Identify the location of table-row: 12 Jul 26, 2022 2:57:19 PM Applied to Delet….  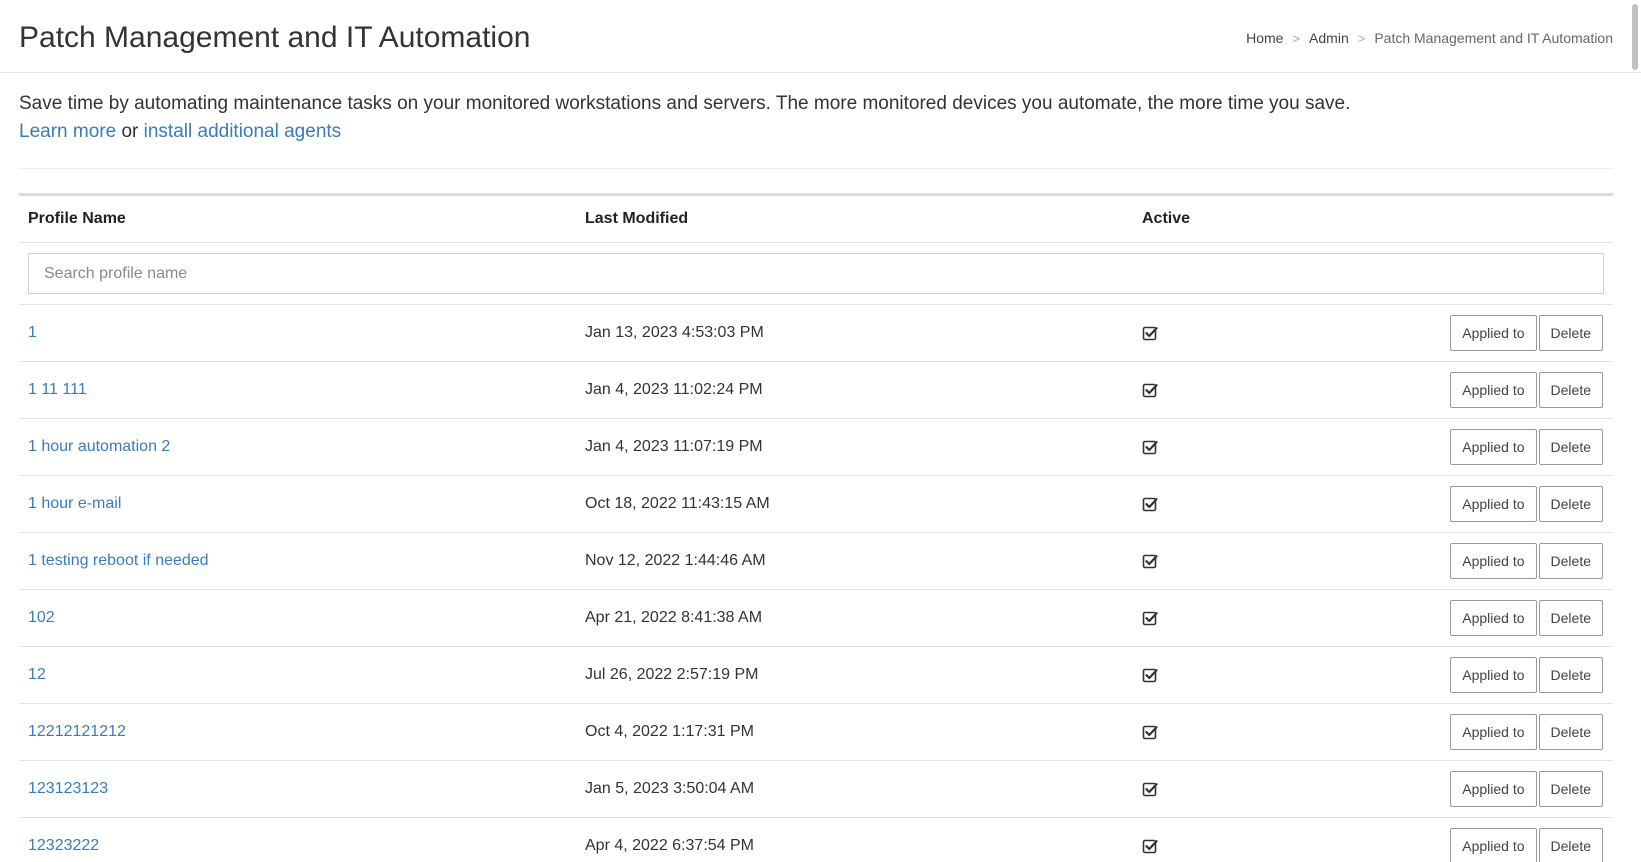
(816, 675).